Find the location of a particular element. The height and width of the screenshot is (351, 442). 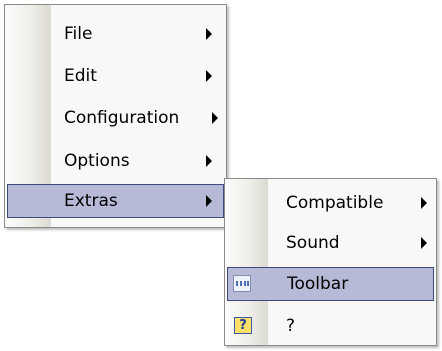

submenu-item-label: Compatible is located at coordinates (335, 203).